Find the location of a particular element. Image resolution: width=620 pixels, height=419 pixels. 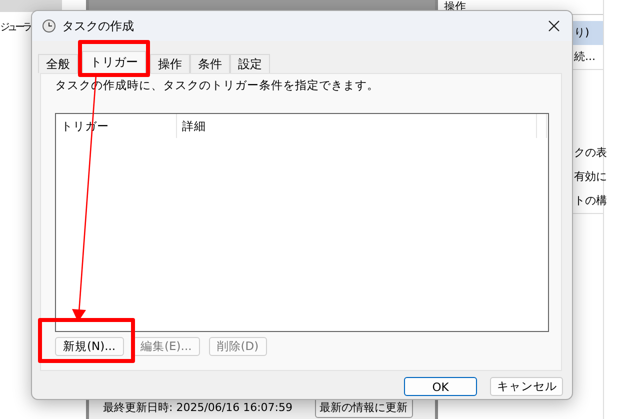

close-button is located at coordinates (554, 26).